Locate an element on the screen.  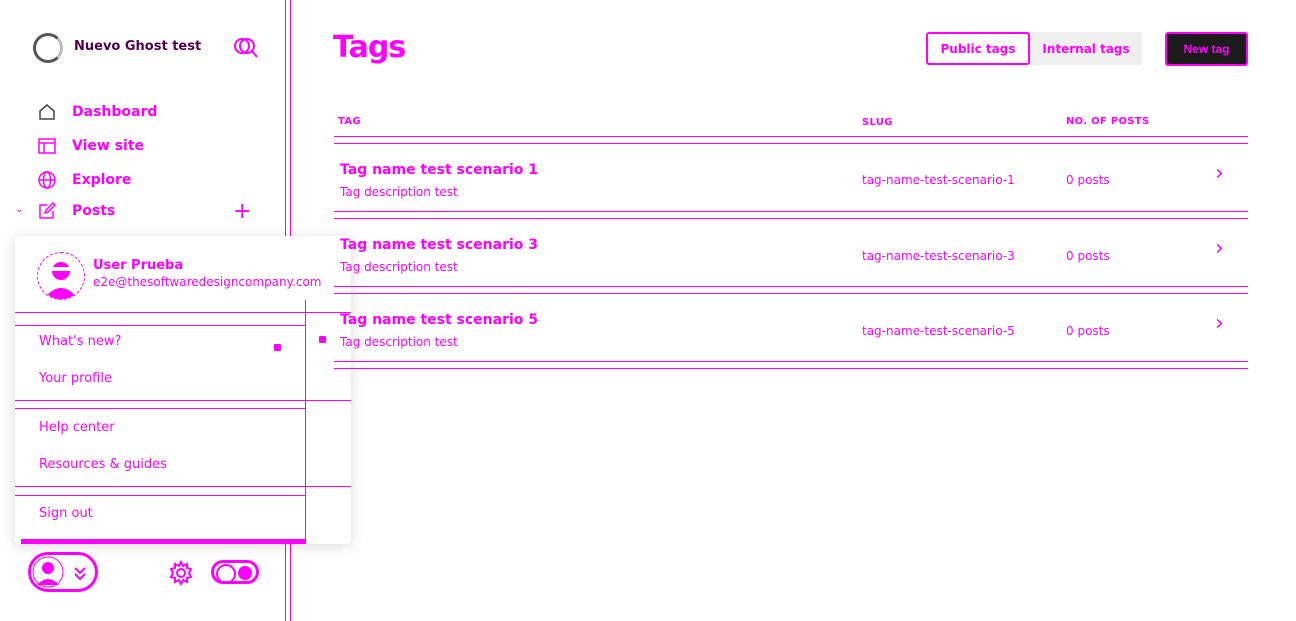
tab-public-tags: Public tags is located at coordinates (978, 48).